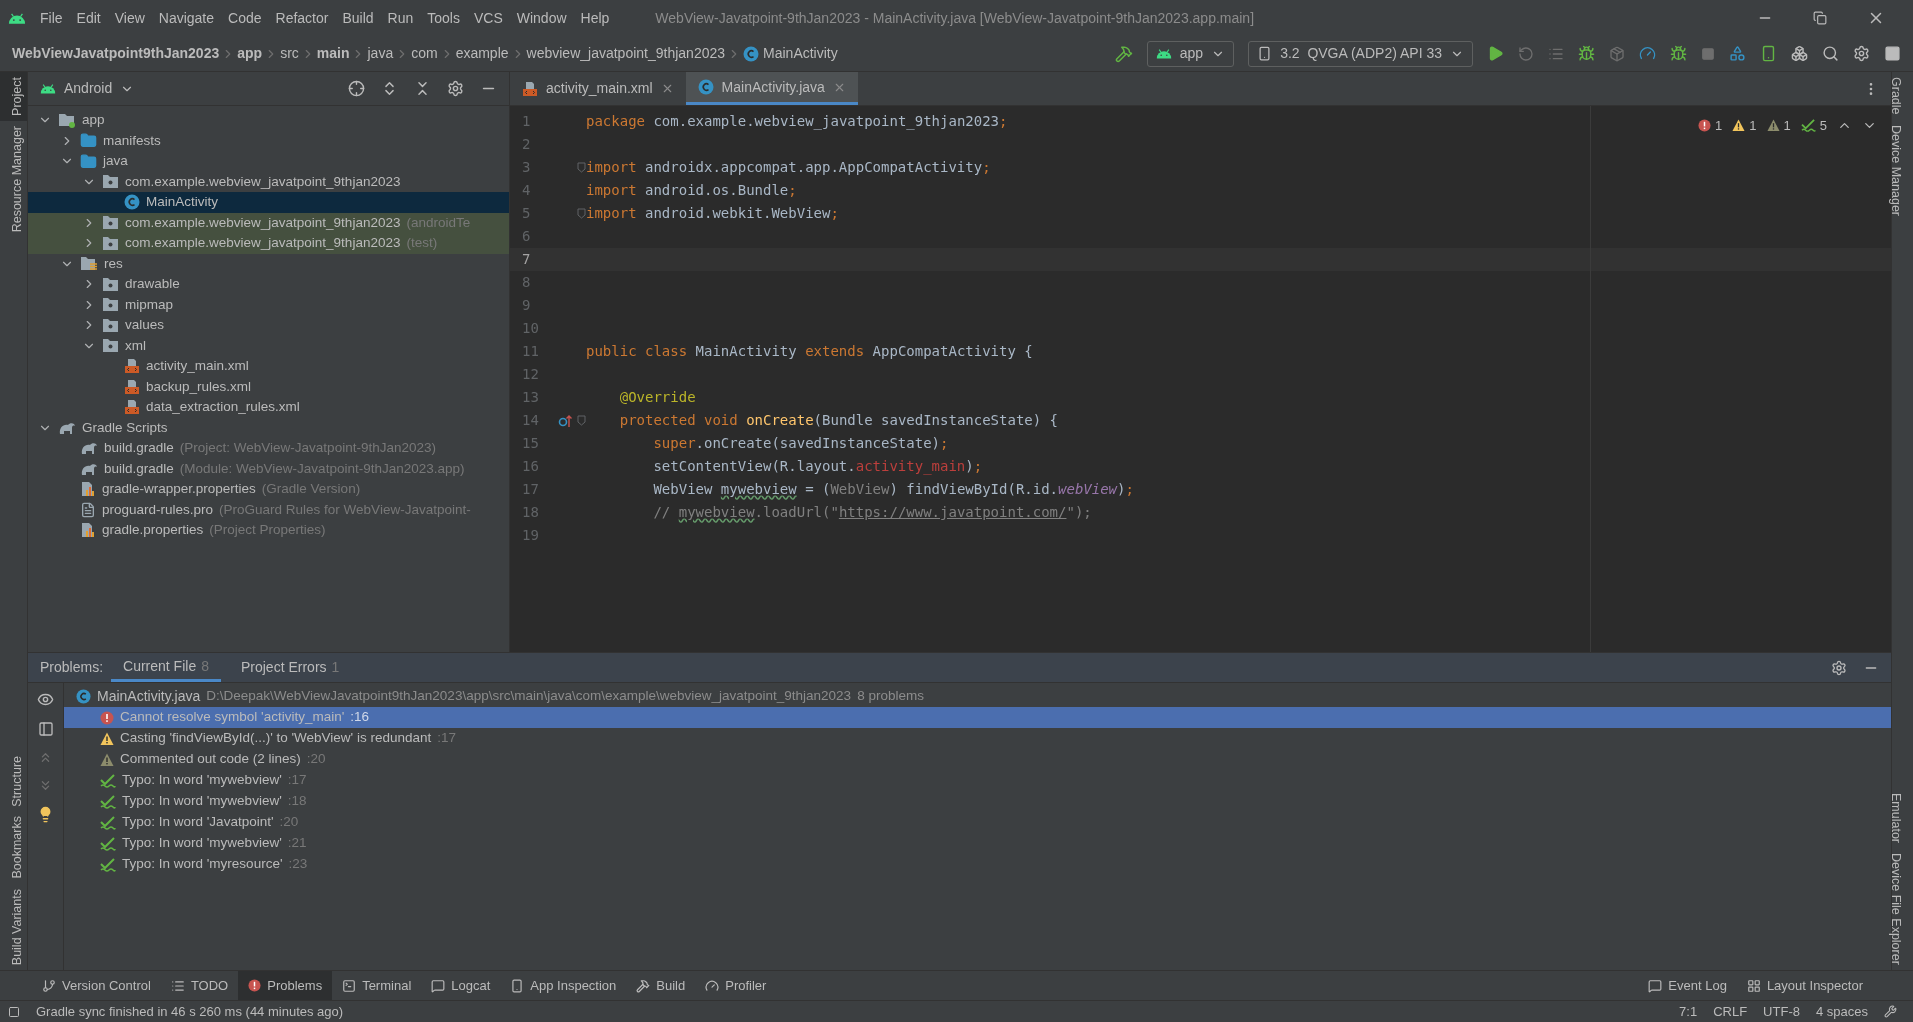 This screenshot has height=1022, width=1913. I want to click on inspection-count: 5, so click(1823, 126).